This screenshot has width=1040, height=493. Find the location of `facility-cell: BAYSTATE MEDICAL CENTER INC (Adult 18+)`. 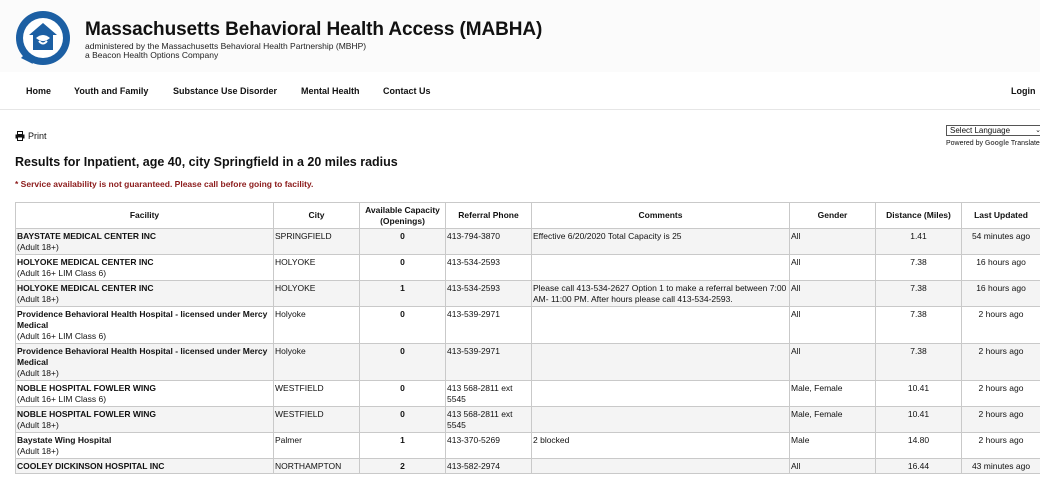

facility-cell: BAYSTATE MEDICAL CENTER INC (Adult 18+) is located at coordinates (144, 241).